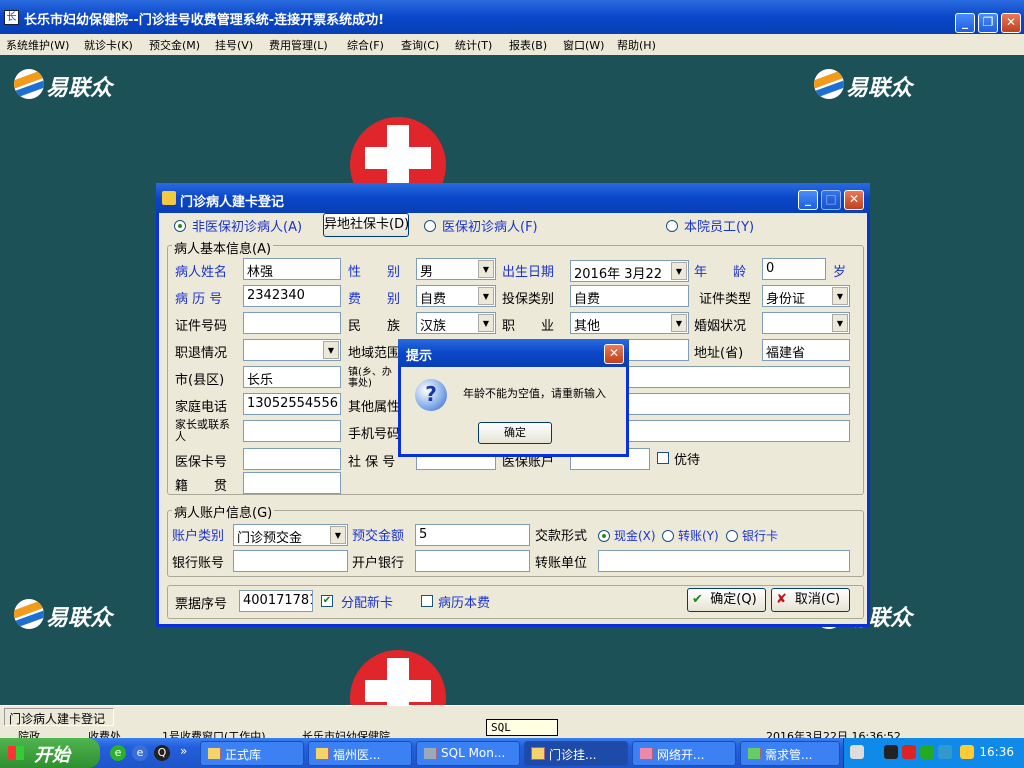  Describe the element at coordinates (456, 323) in the screenshot. I see `ethnic-select: 汉族 ▼` at that location.